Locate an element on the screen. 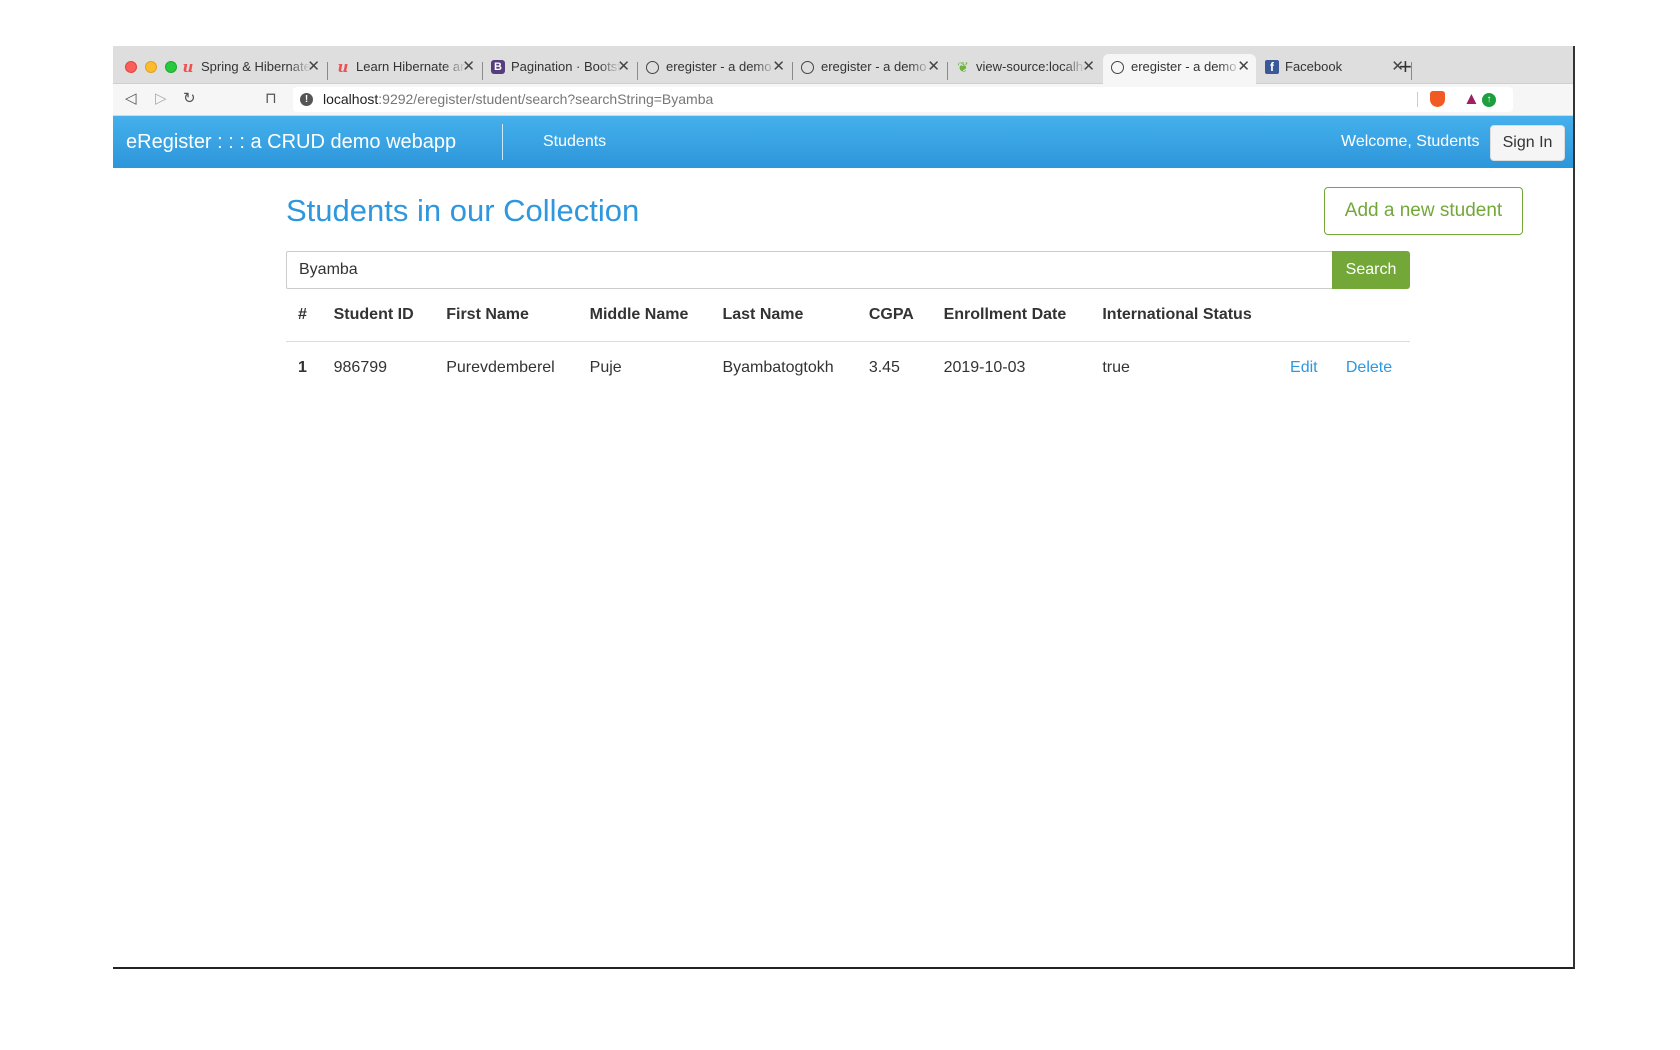 The height and width of the screenshot is (1050, 1680). international-status-cell: true is located at coordinates (1116, 367).